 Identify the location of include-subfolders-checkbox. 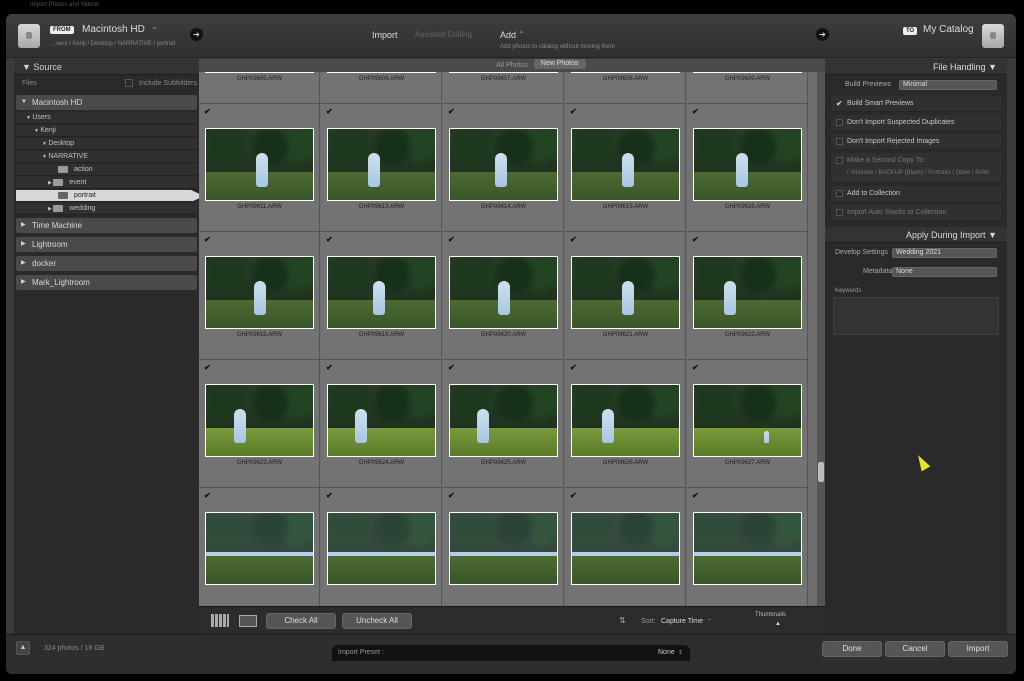
(129, 83).